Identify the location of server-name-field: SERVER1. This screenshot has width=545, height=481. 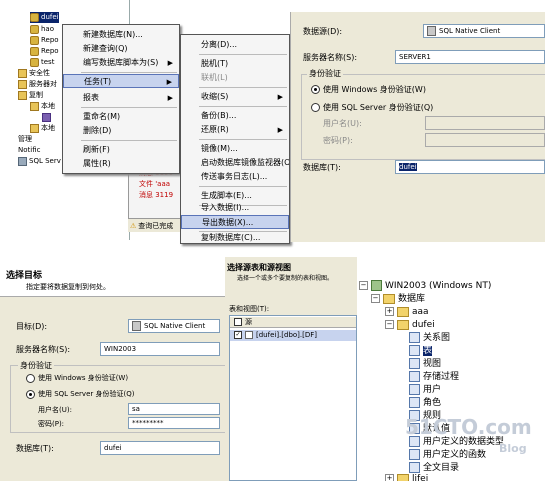
(470, 57).